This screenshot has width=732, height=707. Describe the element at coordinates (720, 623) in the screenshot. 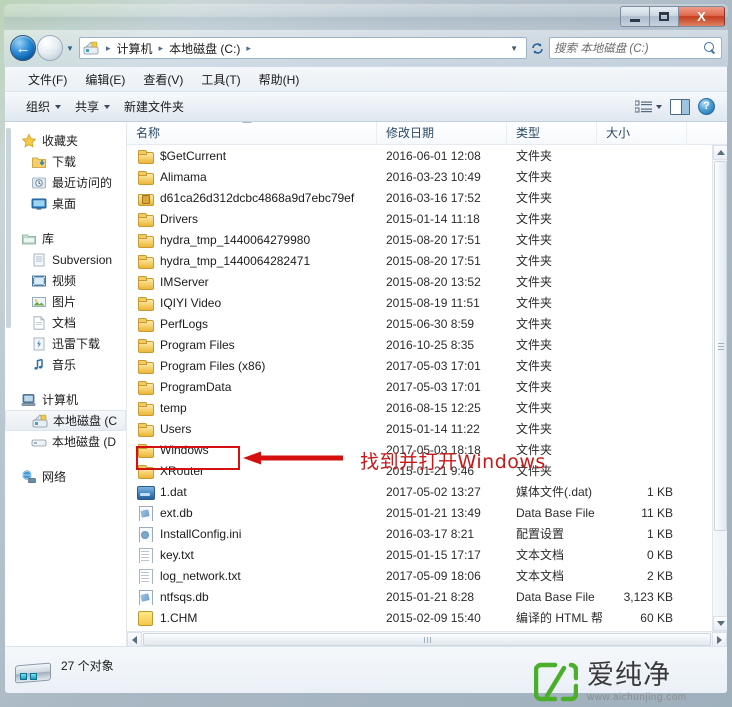

I see `scroll-down-button` at that location.